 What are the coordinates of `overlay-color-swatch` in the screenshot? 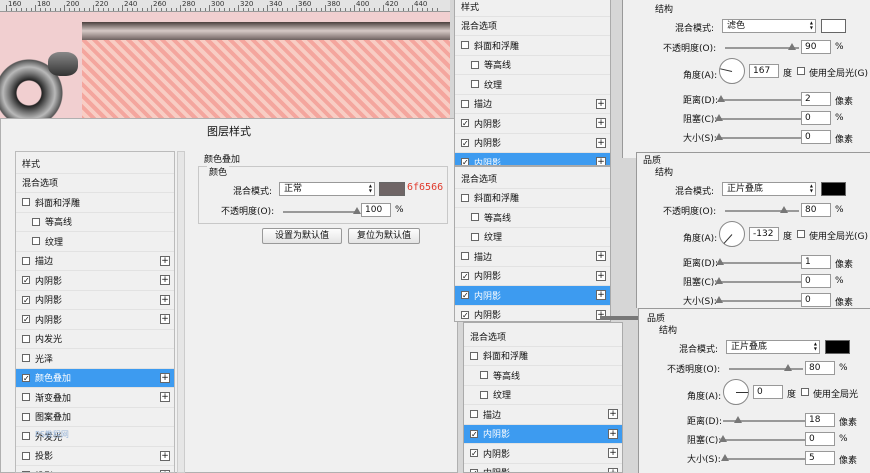 It's located at (392, 189).